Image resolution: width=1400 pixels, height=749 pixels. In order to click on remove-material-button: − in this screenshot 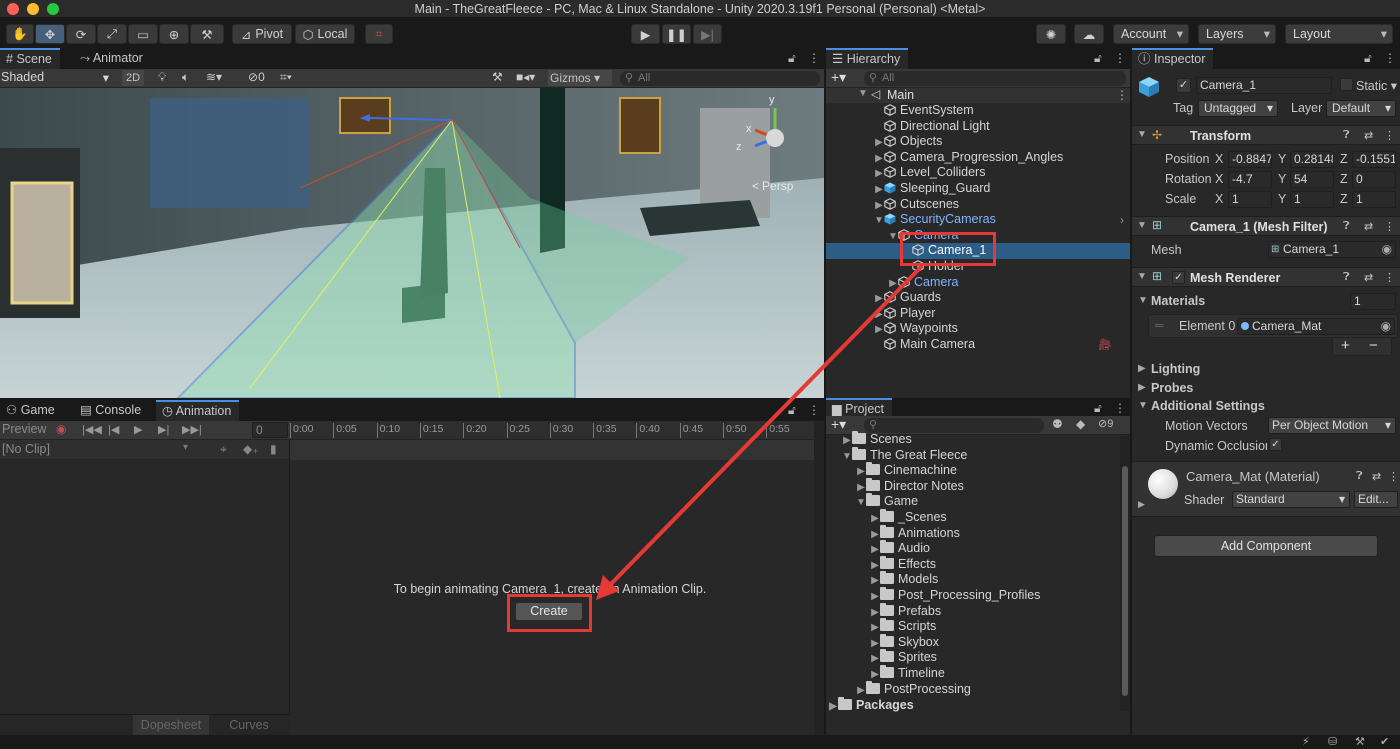, I will do `click(1373, 345)`.